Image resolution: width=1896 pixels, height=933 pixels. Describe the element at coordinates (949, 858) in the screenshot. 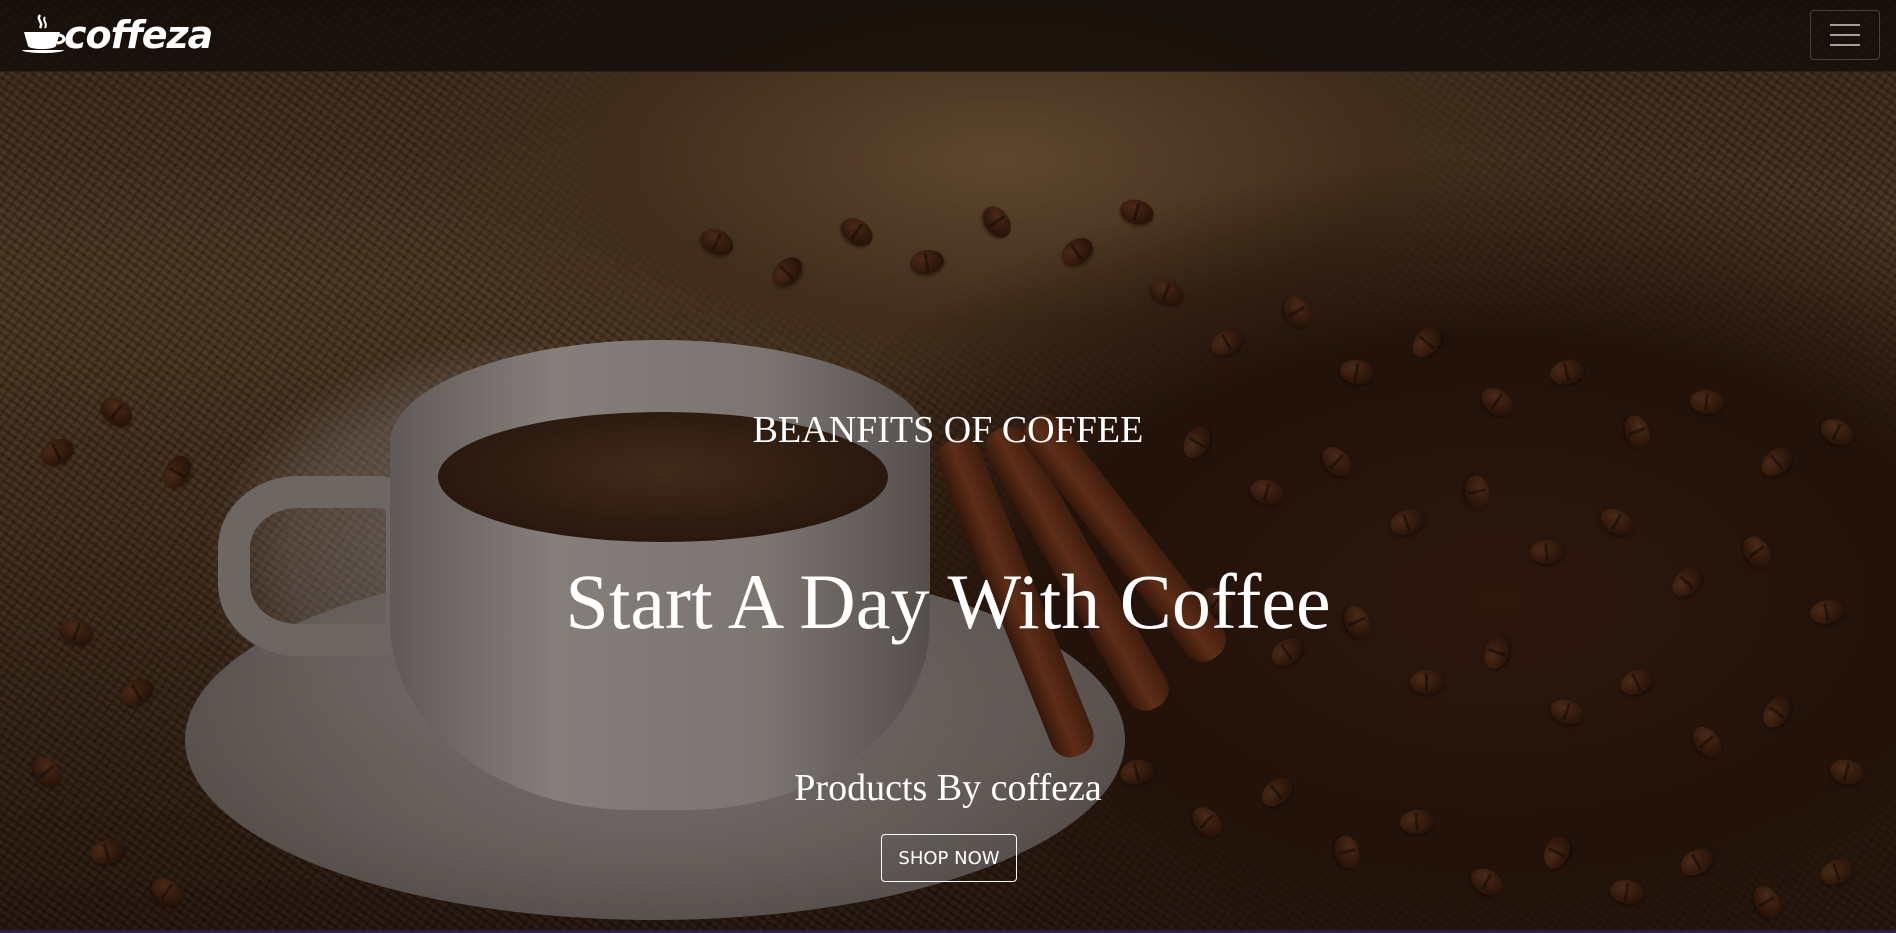

I see `shop-now-button: SHOP NOW` at that location.